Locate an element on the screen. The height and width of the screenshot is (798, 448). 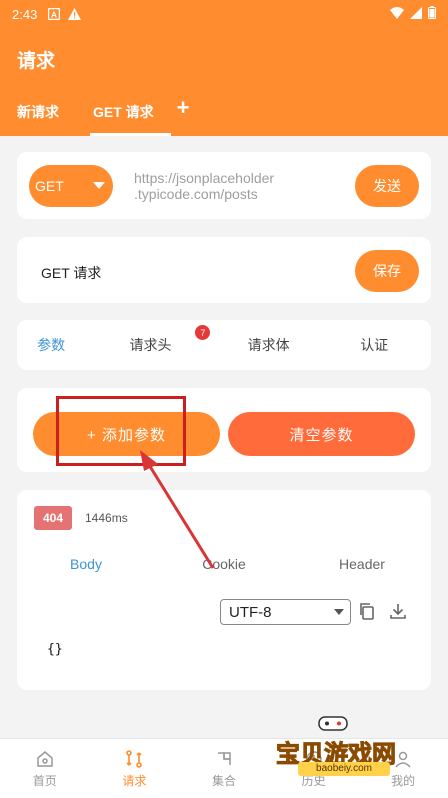
response-body: {} is located at coordinates (55, 649).